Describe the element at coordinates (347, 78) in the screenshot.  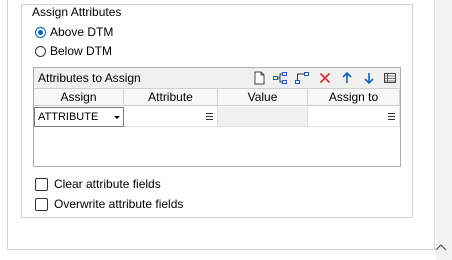
I see `move-up-icon` at that location.